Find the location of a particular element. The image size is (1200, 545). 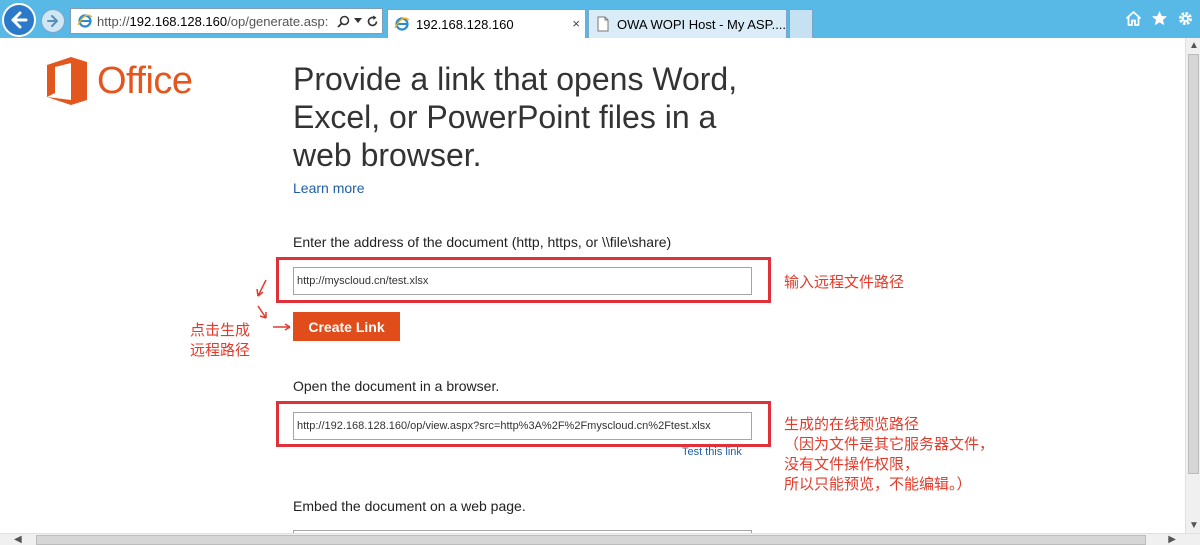

test-link: Test this link is located at coordinates (712, 452).